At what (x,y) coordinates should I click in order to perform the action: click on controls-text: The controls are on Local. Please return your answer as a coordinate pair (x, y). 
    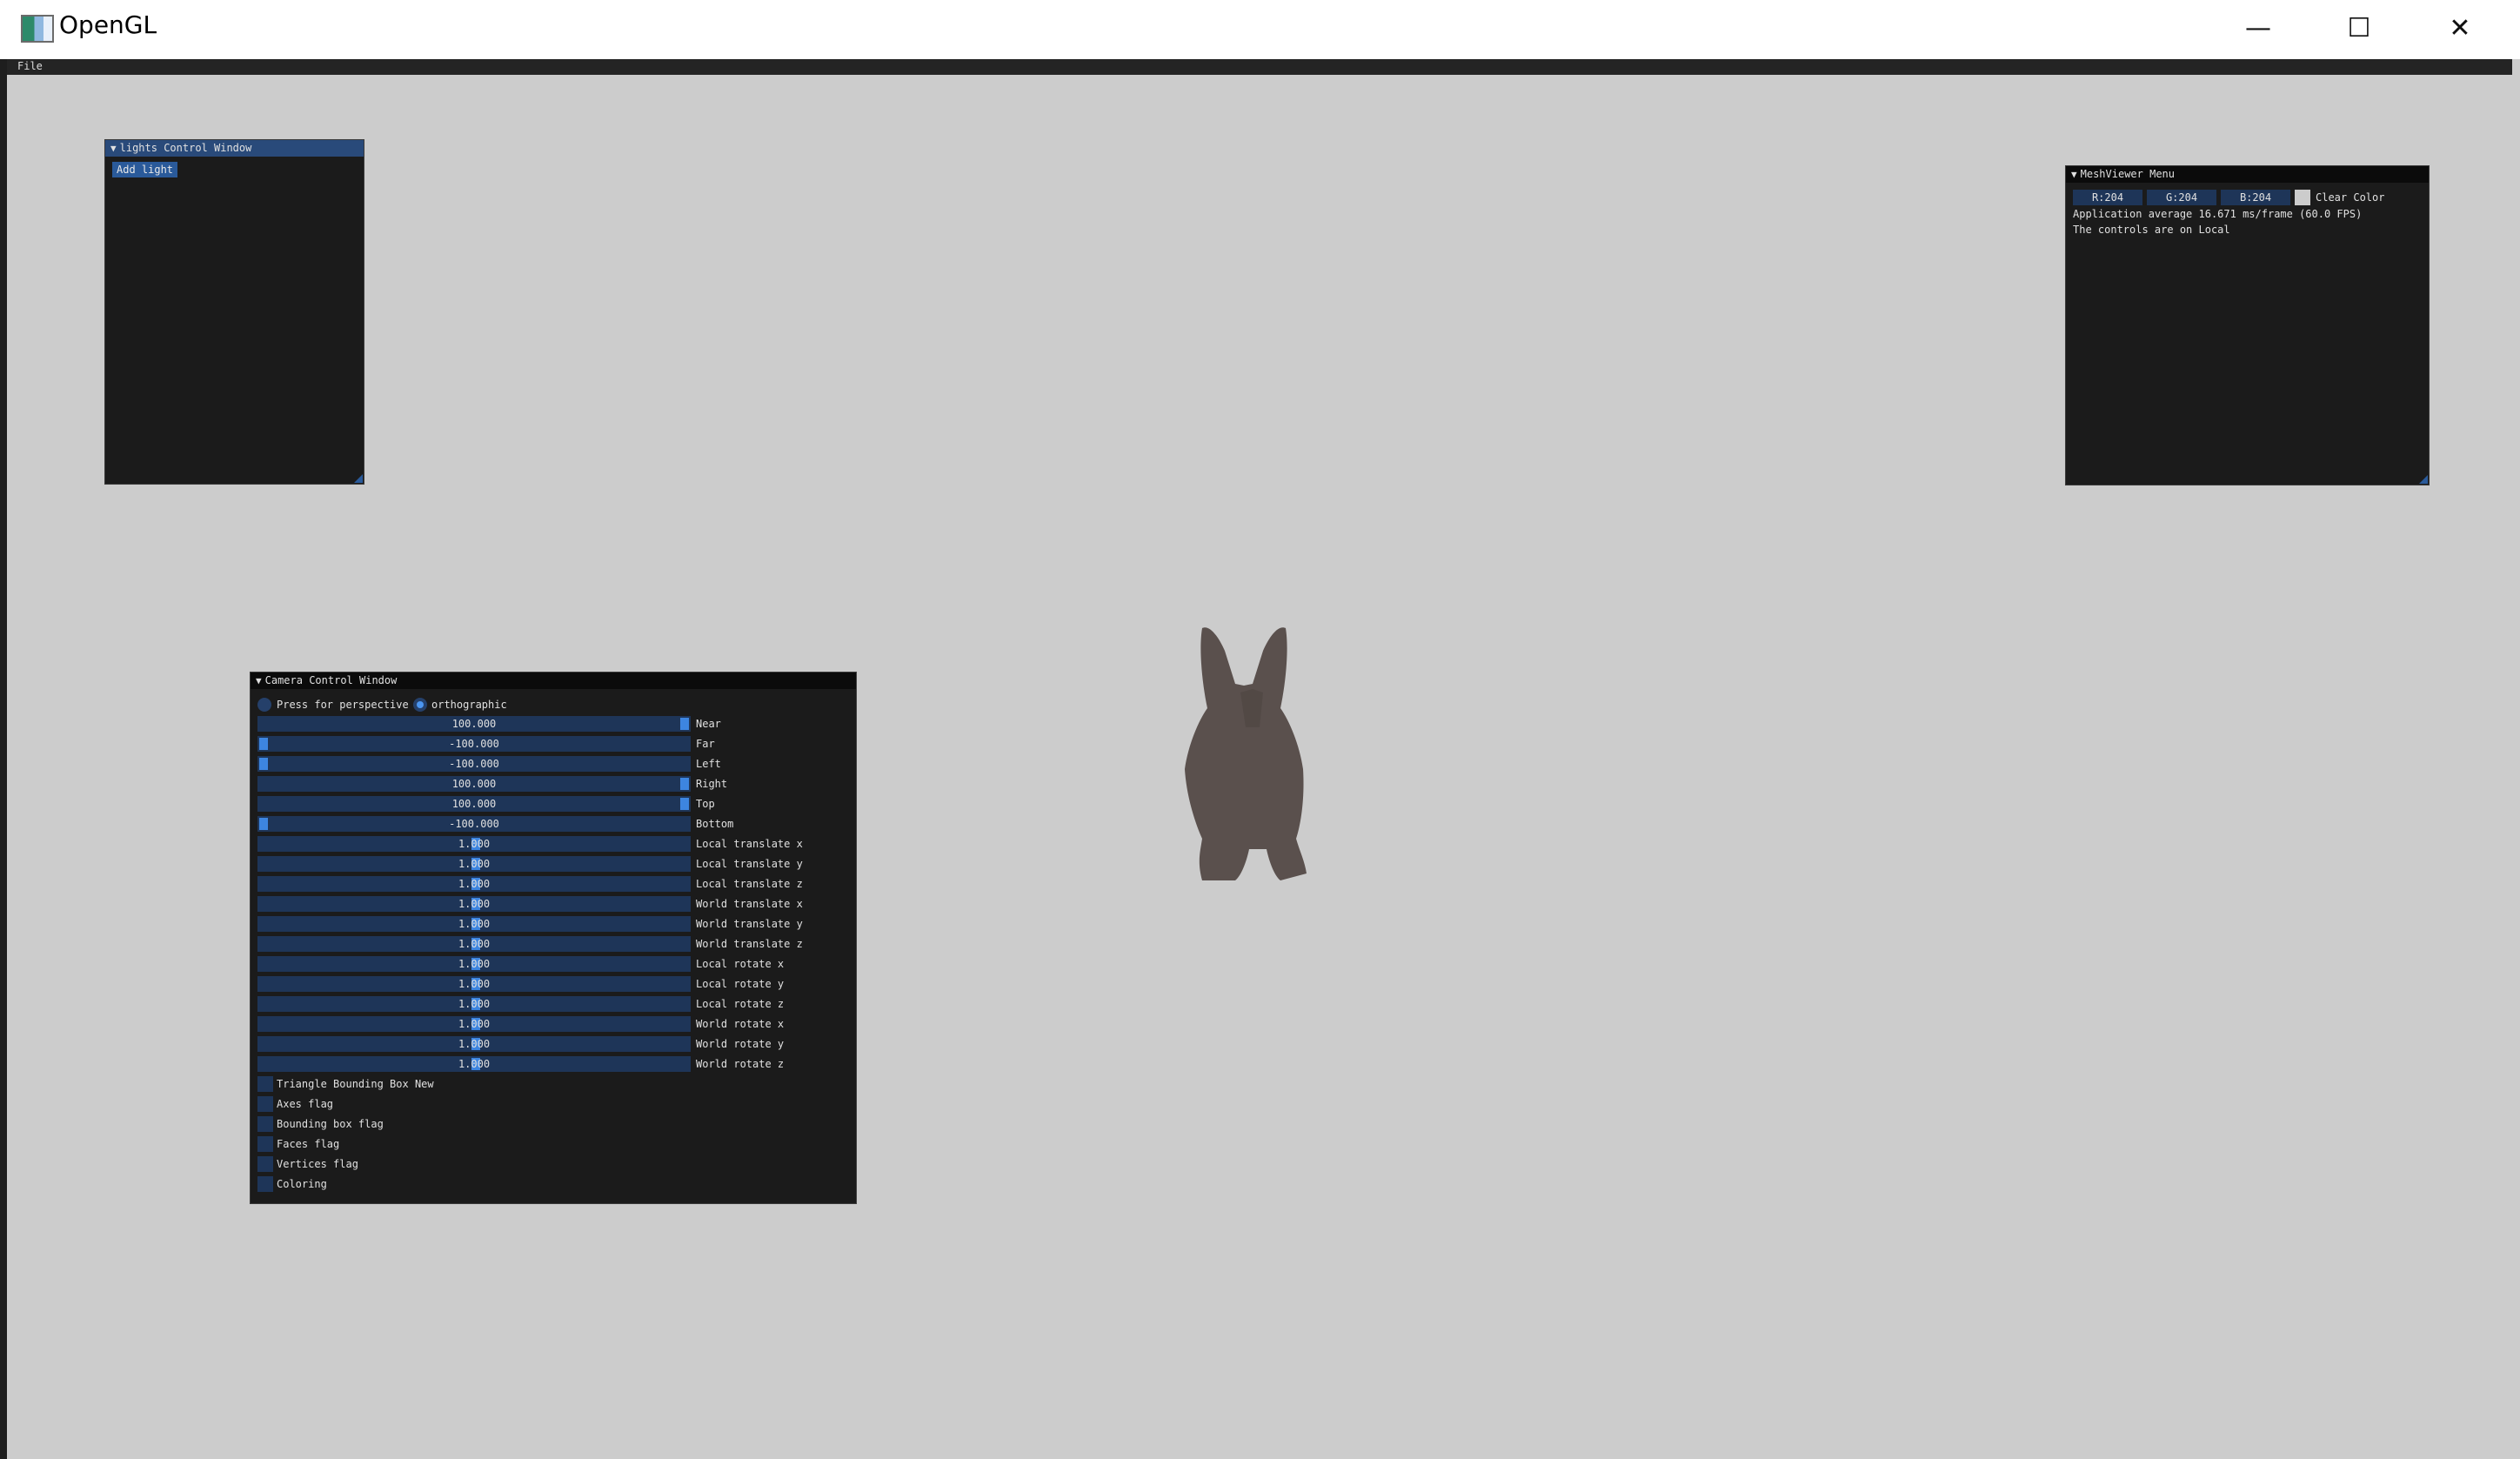
    Looking at the image, I should click on (2151, 230).